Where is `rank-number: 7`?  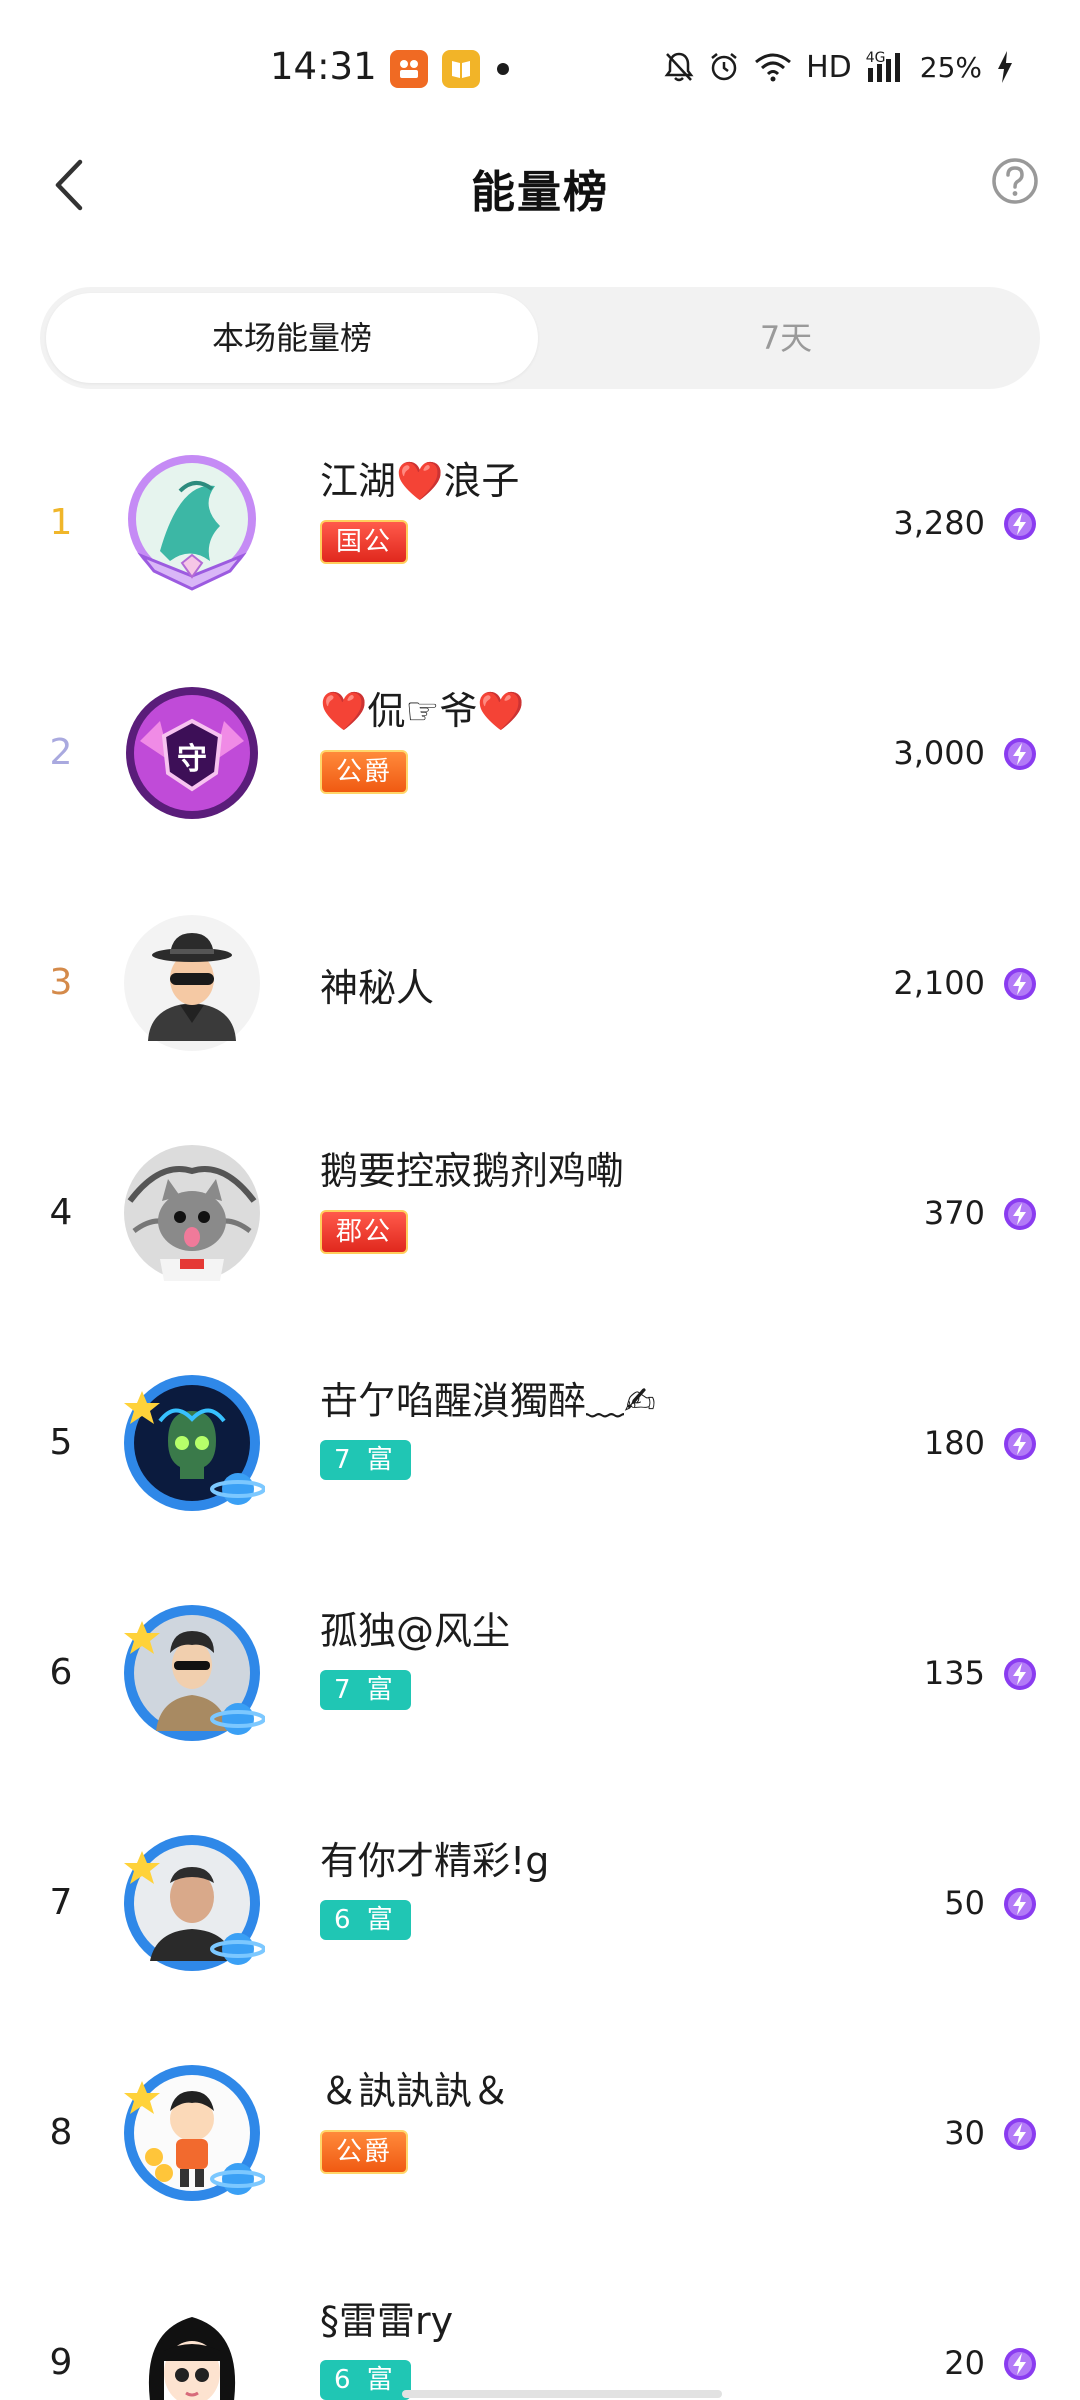
rank-number: 7 is located at coordinates (61, 1902).